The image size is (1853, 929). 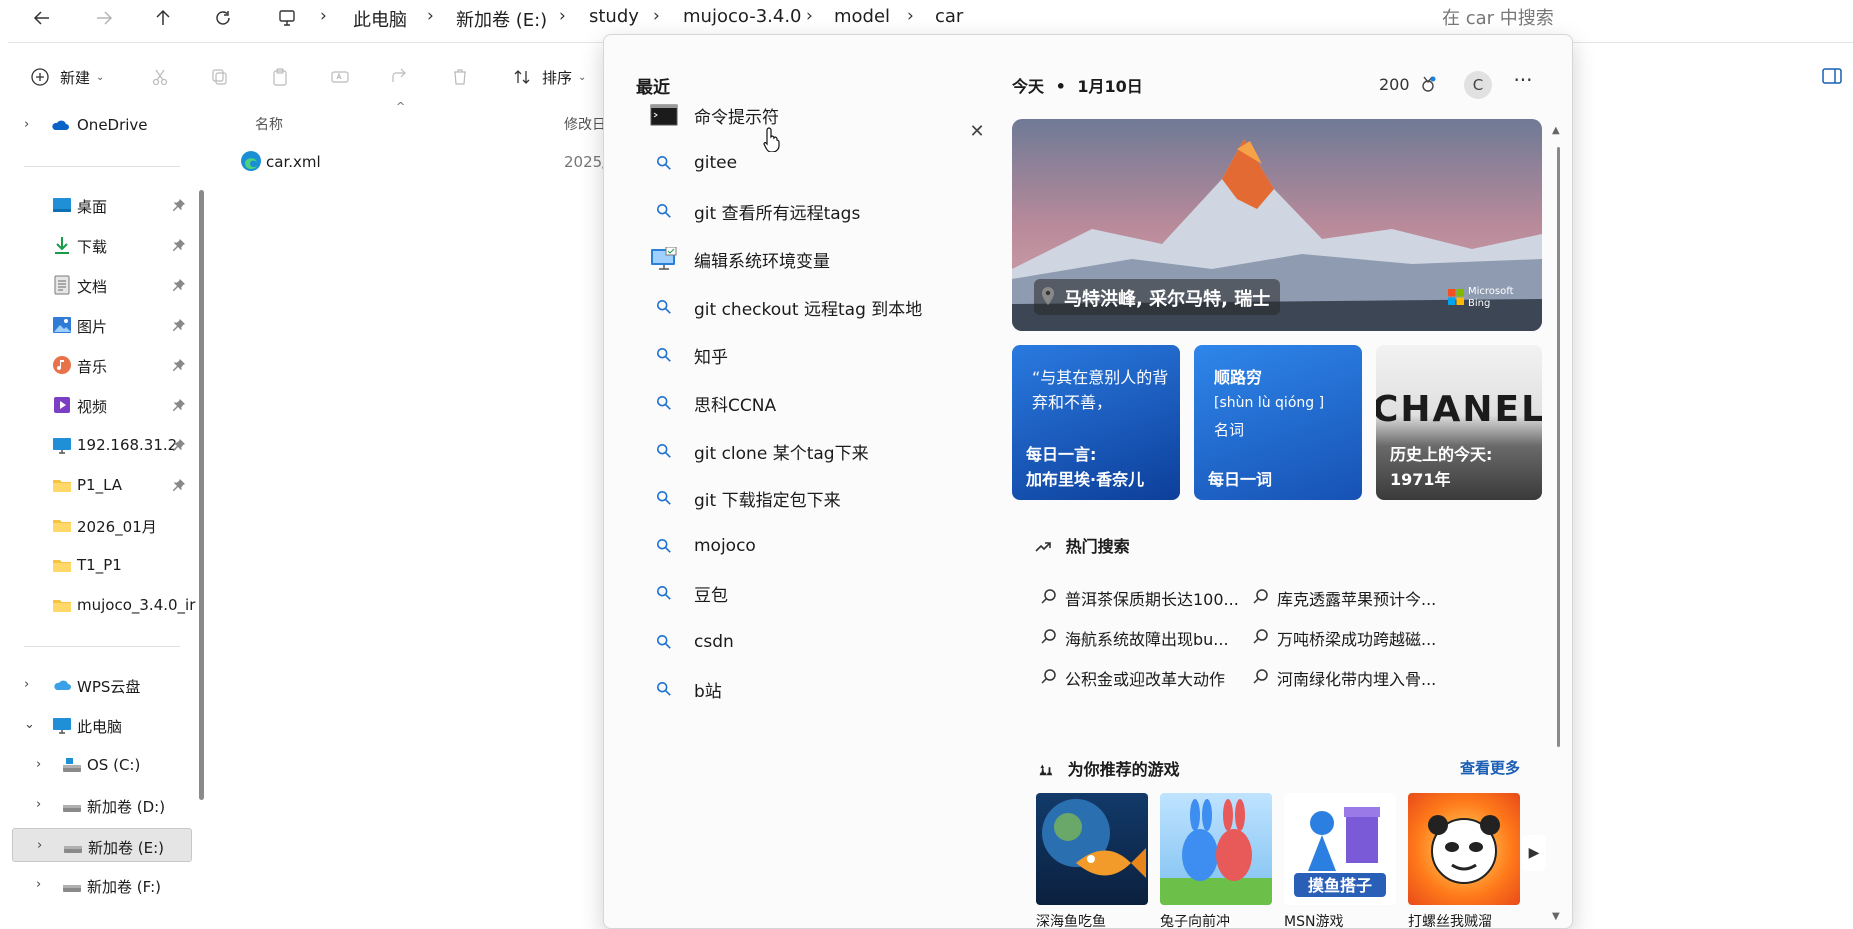 I want to click on up-button, so click(x=163, y=18).